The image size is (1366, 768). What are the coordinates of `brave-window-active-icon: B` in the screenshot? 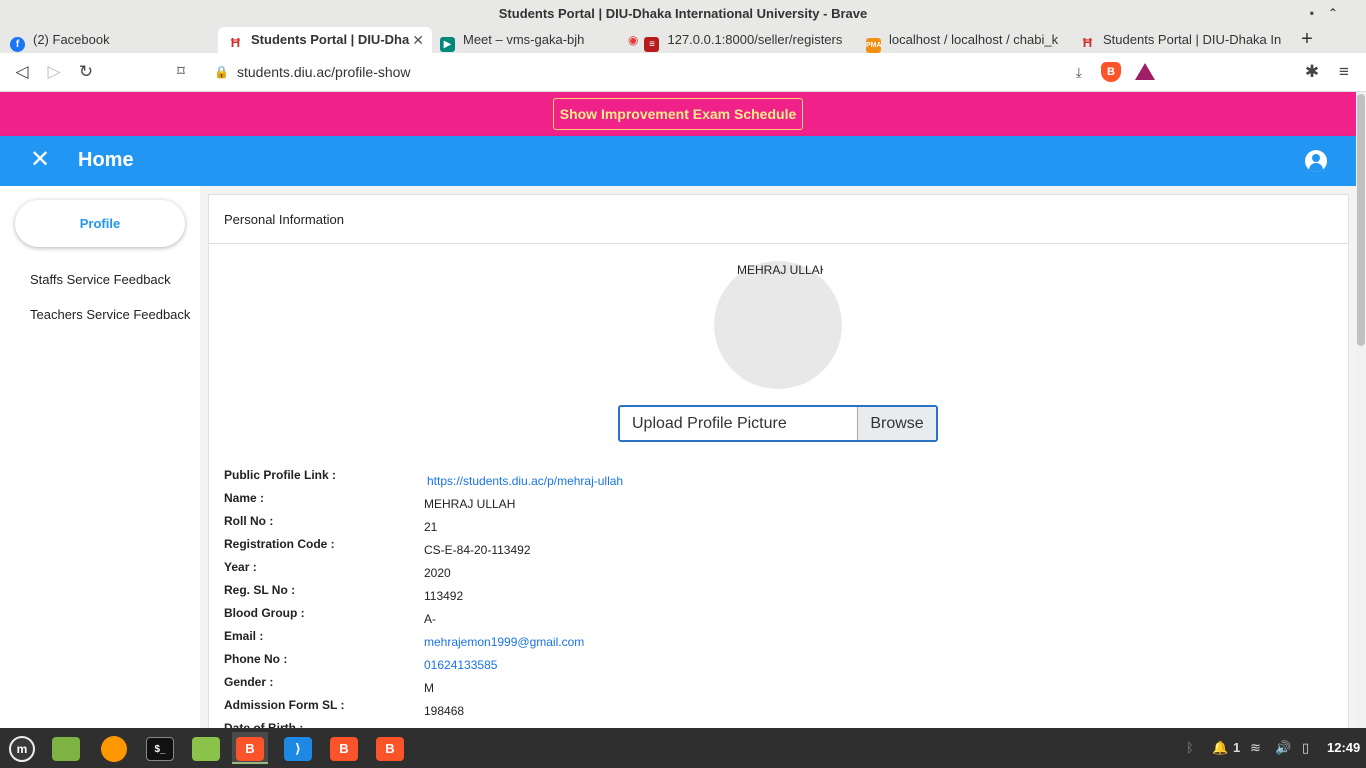 It's located at (250, 748).